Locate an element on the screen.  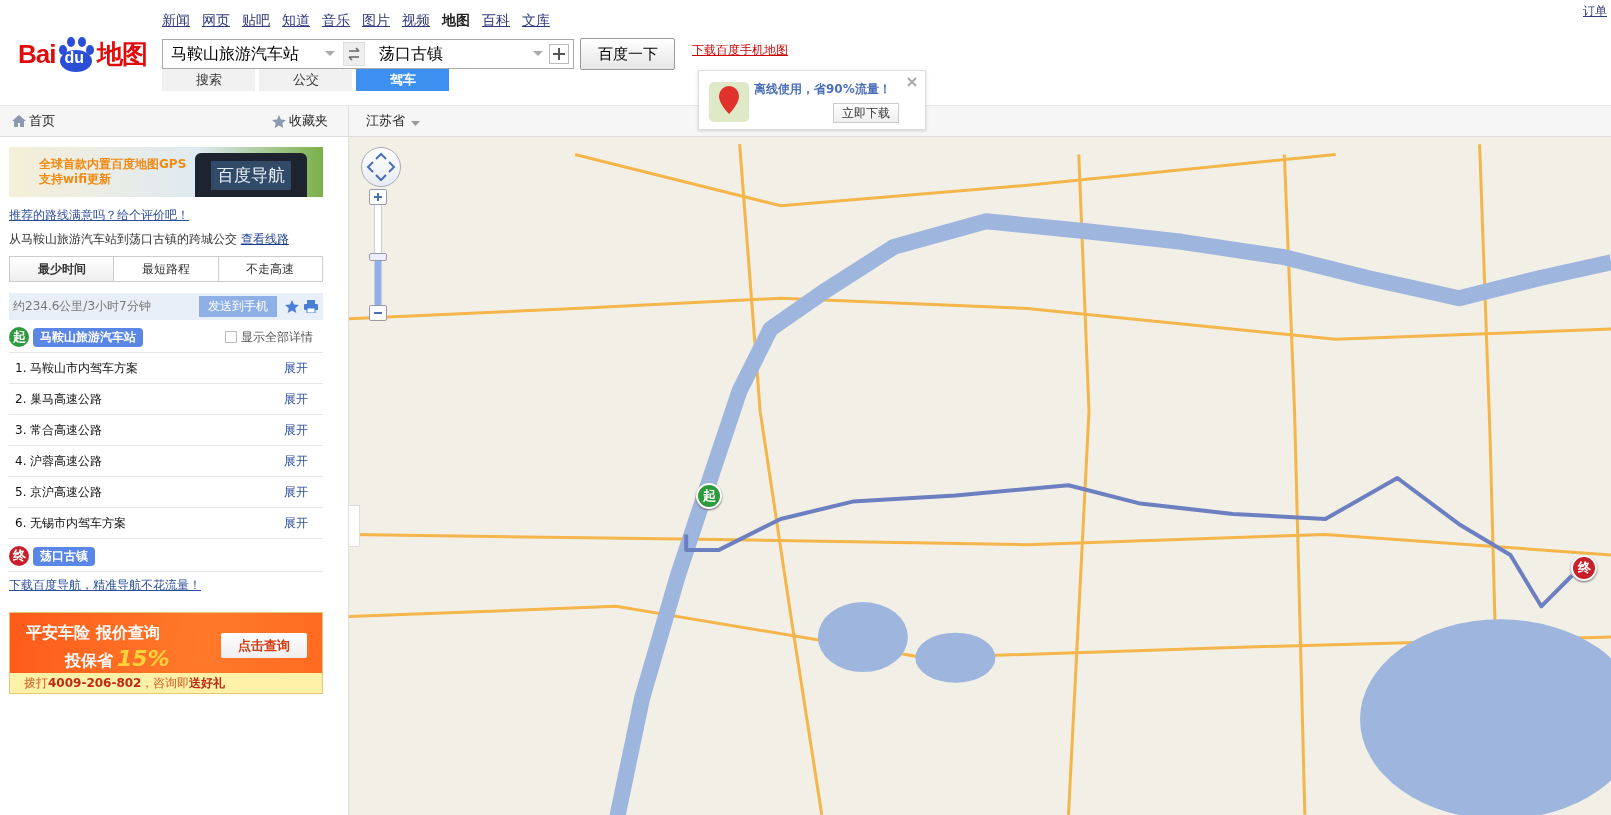
transit-note-text: 从马鞍山旅游汽车站到荡口古镇的跨城公交 is located at coordinates (123, 239).